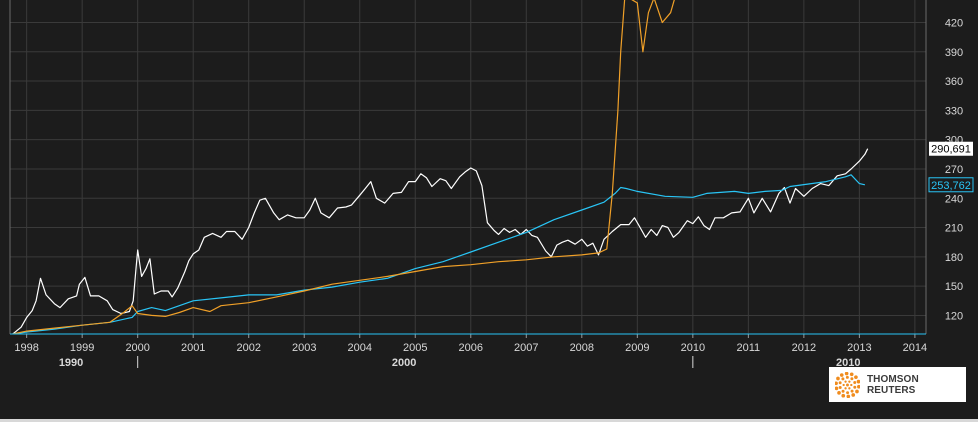 This screenshot has width=978, height=422. I want to click on x-tick-label: 2003, so click(304, 348).